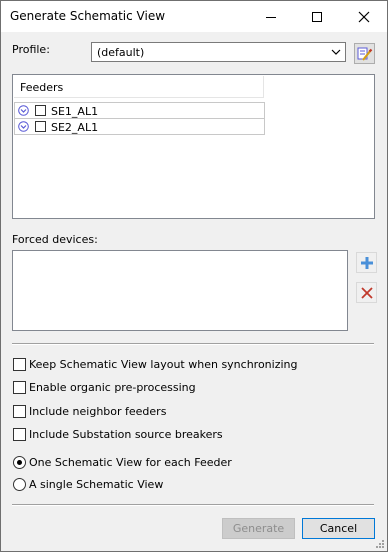 The height and width of the screenshot is (552, 388). What do you see at coordinates (218, 52) in the screenshot?
I see `profile-dropdown: (default)` at bounding box center [218, 52].